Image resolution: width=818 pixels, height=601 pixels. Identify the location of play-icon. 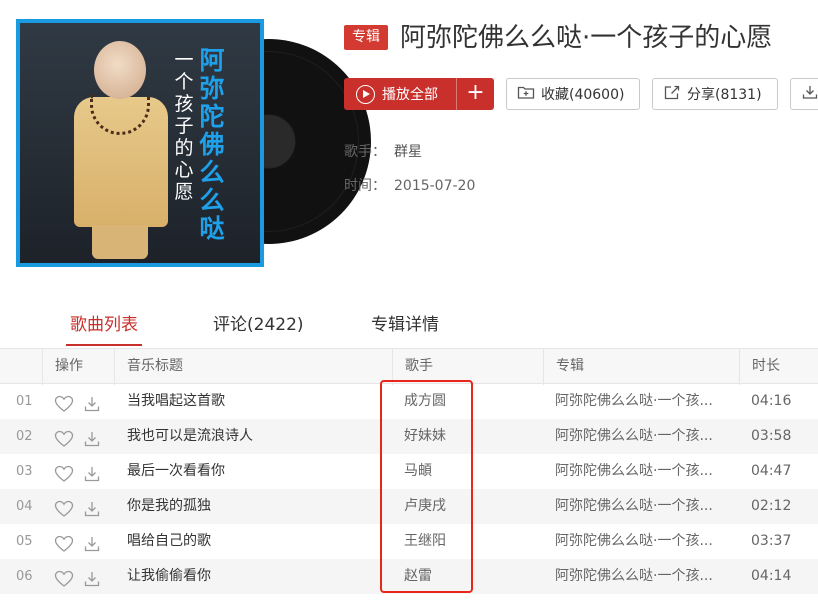
(365, 94).